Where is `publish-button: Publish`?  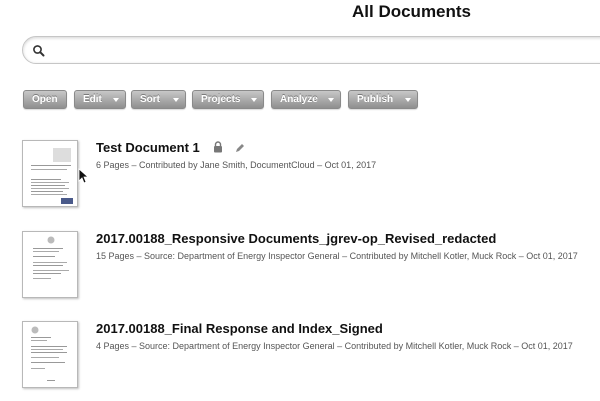
publish-button: Publish is located at coordinates (383, 99).